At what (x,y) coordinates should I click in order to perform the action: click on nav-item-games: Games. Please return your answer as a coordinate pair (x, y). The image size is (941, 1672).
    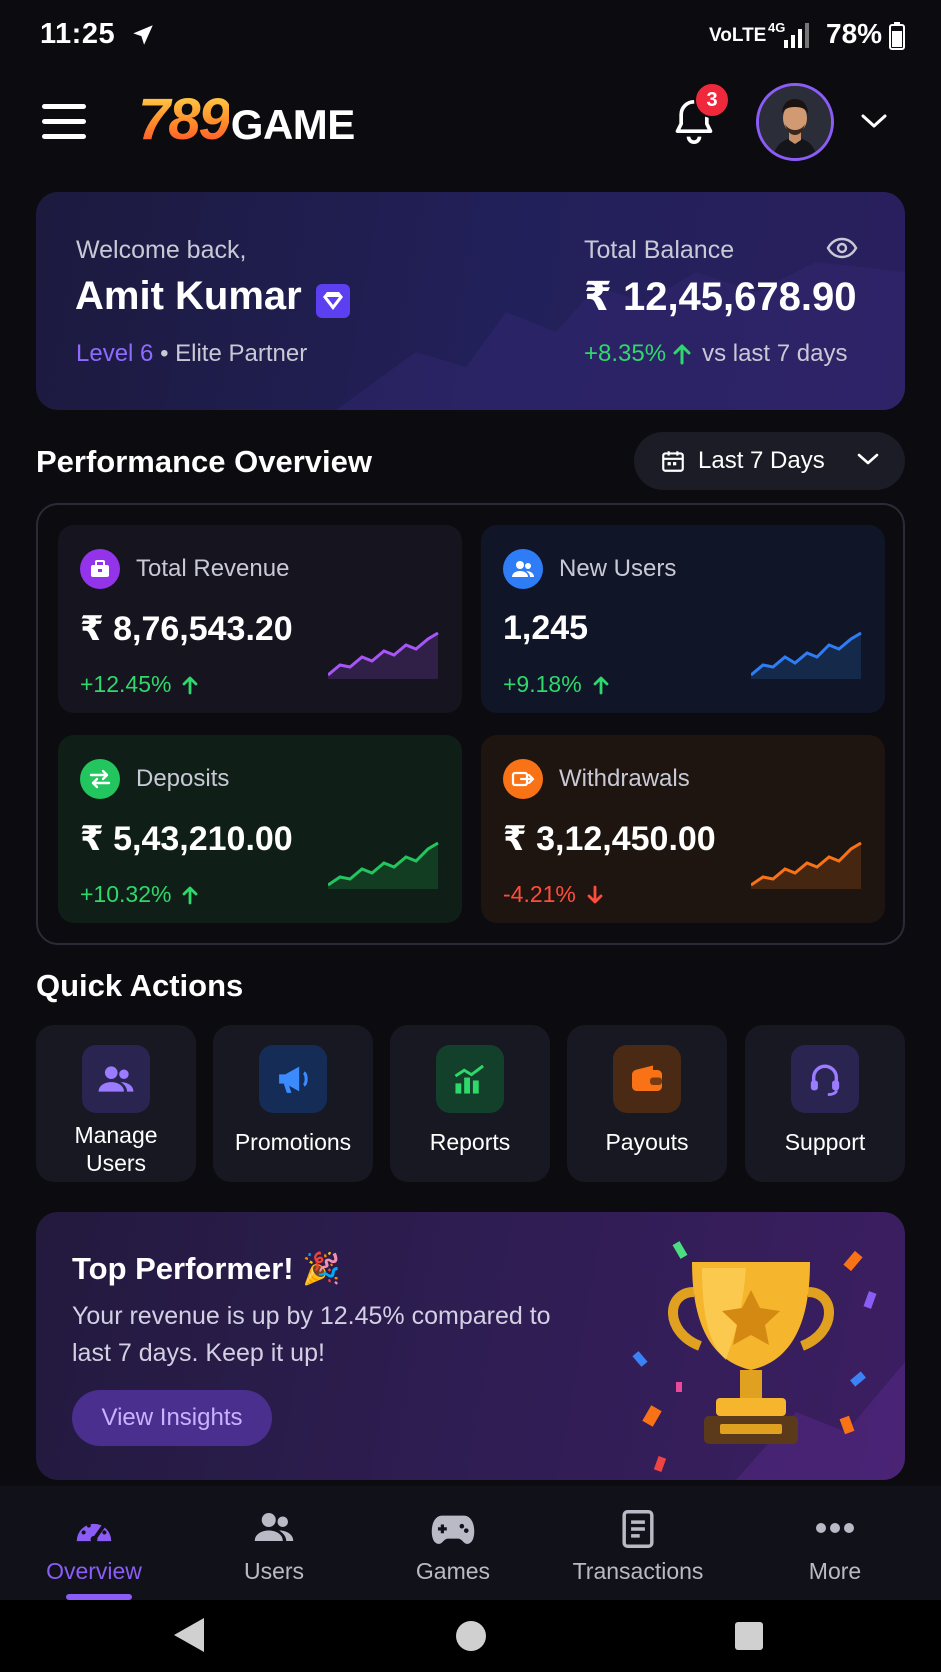
    Looking at the image, I should click on (453, 1543).